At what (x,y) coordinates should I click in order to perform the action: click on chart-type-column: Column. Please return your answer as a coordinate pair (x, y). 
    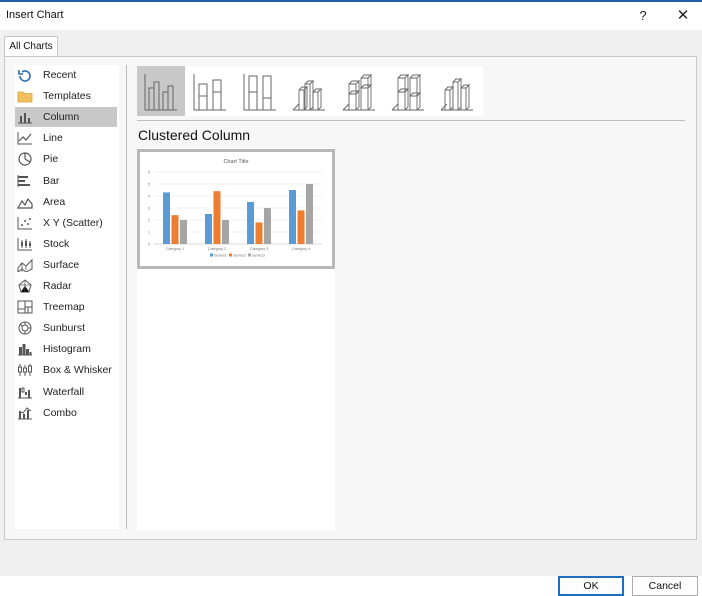
    Looking at the image, I should click on (66, 117).